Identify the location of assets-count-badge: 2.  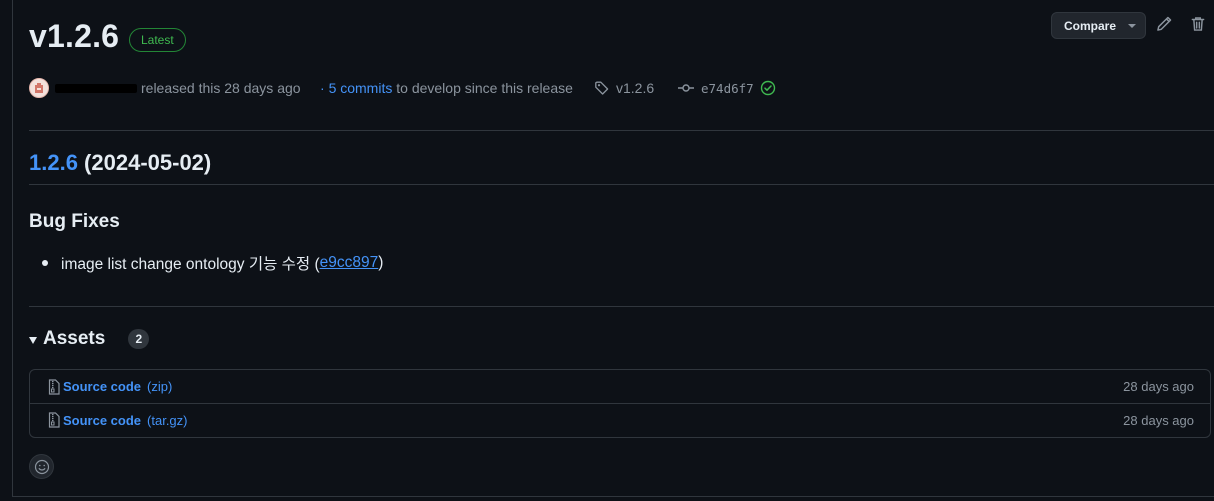
(139, 339).